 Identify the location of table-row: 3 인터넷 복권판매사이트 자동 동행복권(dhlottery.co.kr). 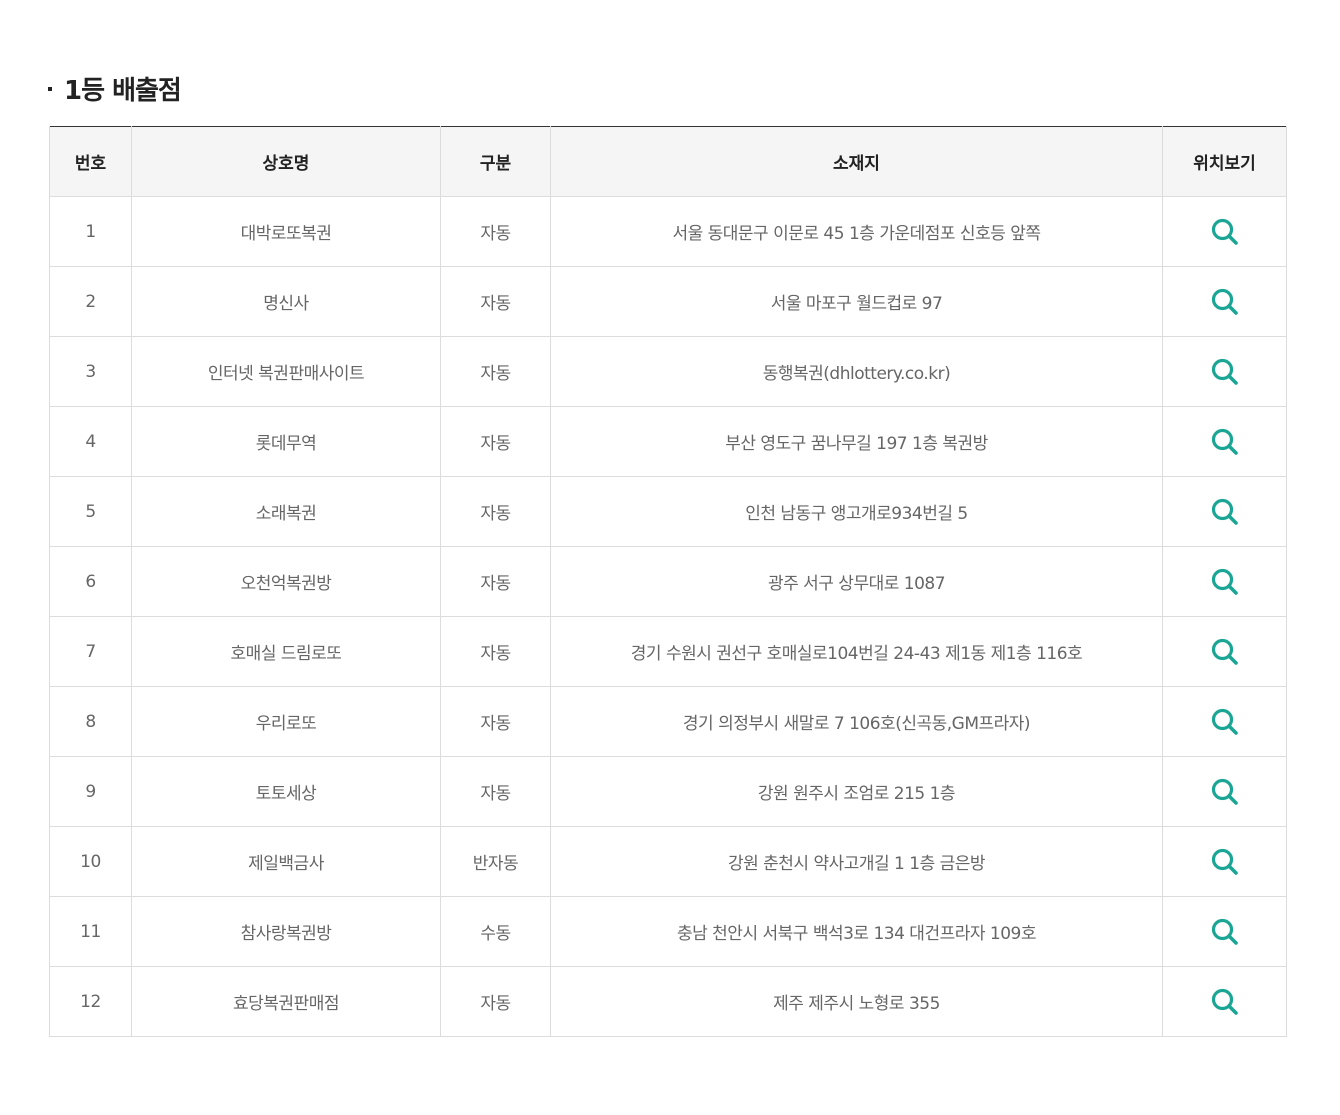
(668, 371).